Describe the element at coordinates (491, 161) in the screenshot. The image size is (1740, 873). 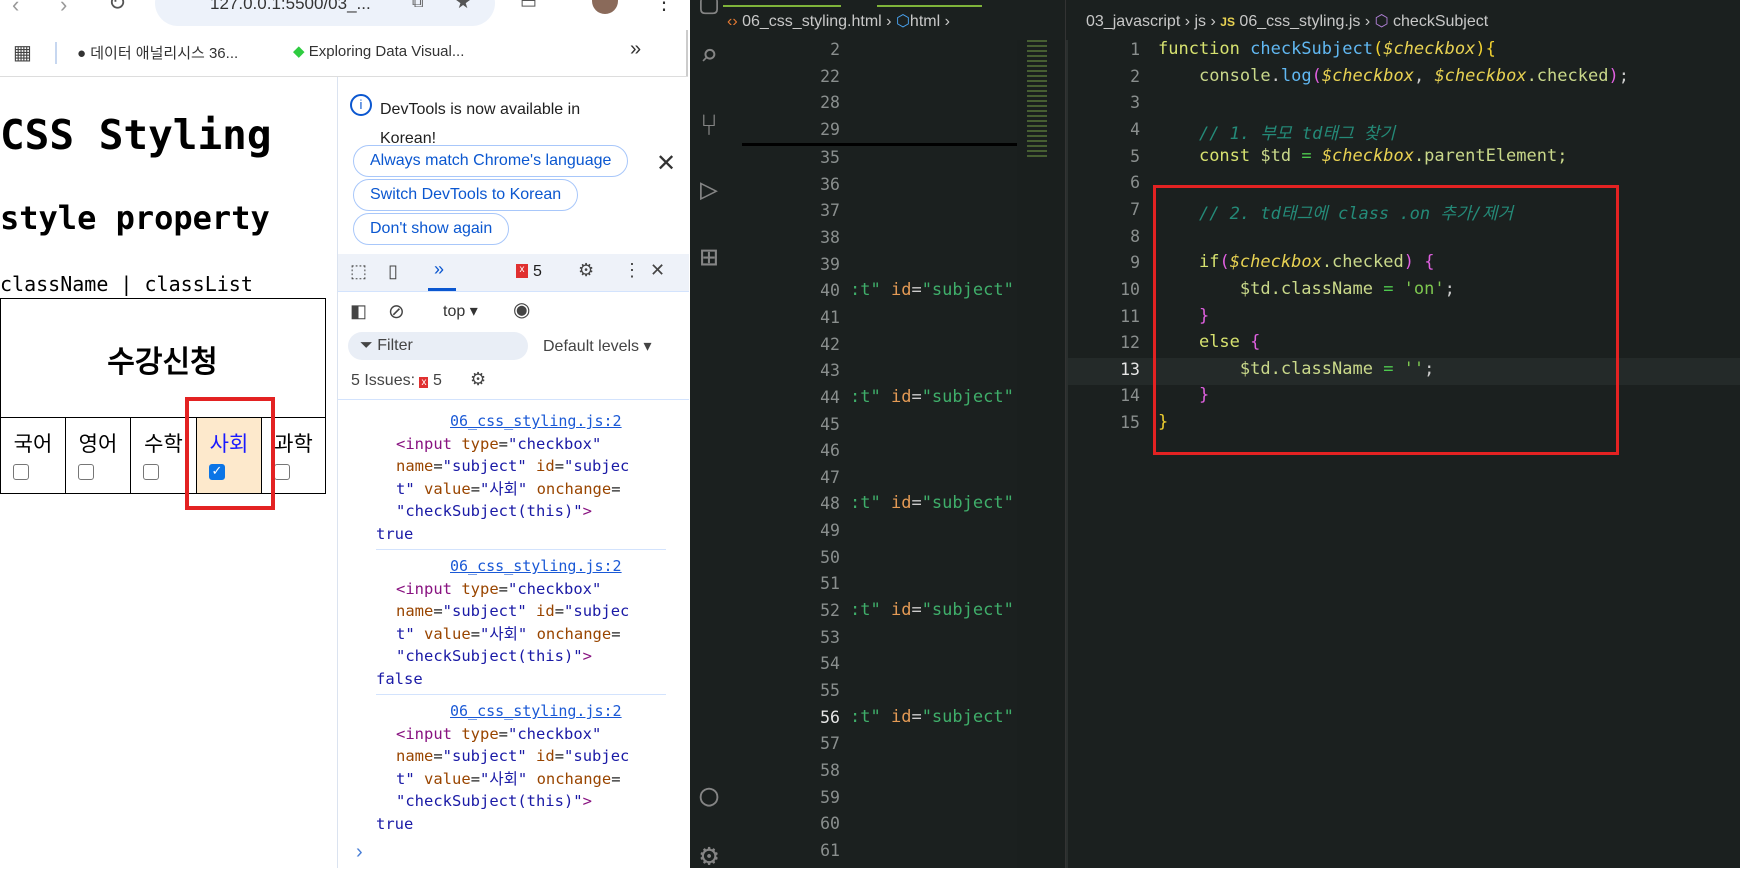
I see `always-match-language-button: Always match Chrome's language` at that location.